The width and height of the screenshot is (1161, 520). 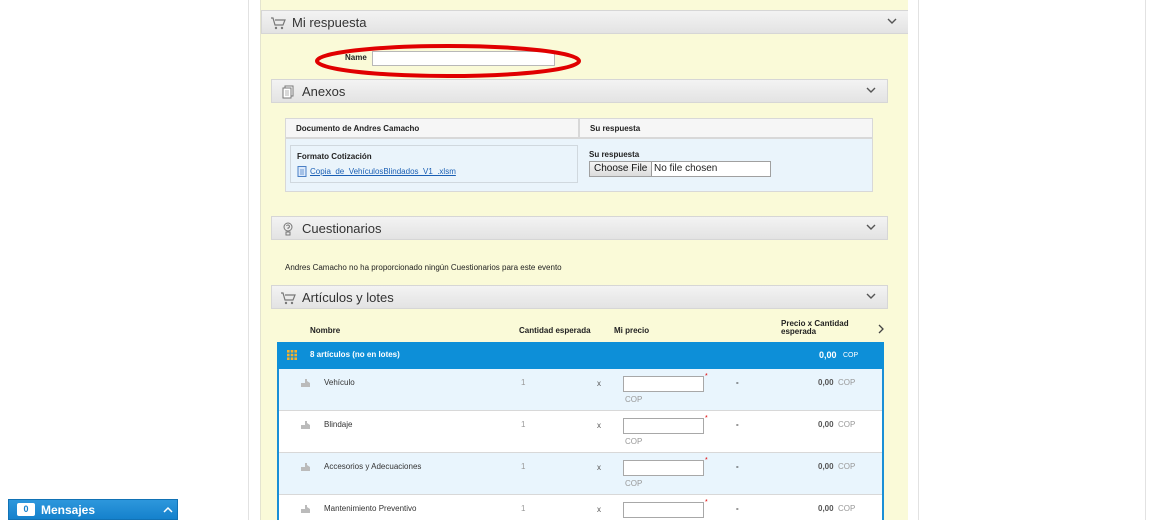 What do you see at coordinates (68, 510) in the screenshot?
I see `messages-label: Mensajes` at bounding box center [68, 510].